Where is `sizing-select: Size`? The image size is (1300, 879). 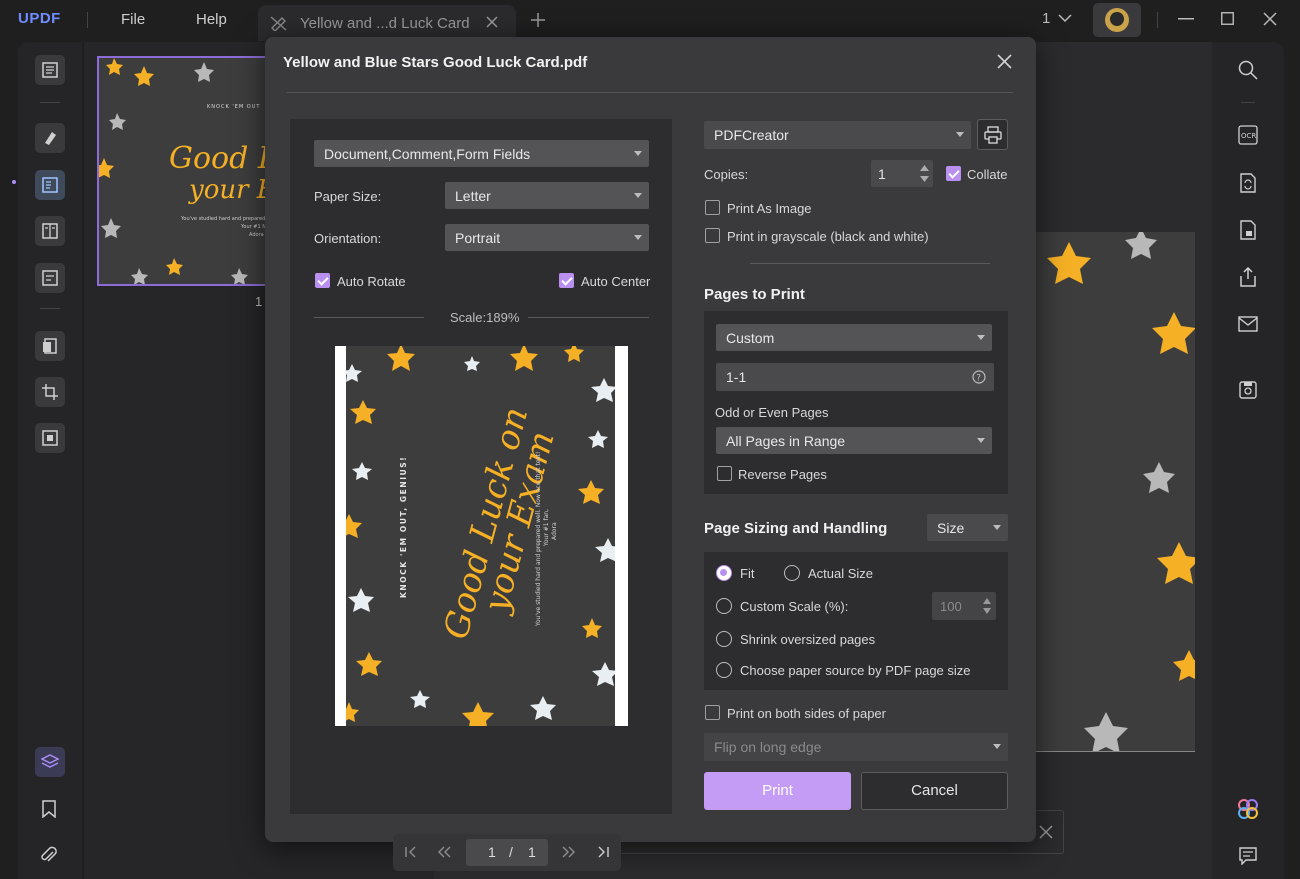 sizing-select: Size is located at coordinates (967, 527).